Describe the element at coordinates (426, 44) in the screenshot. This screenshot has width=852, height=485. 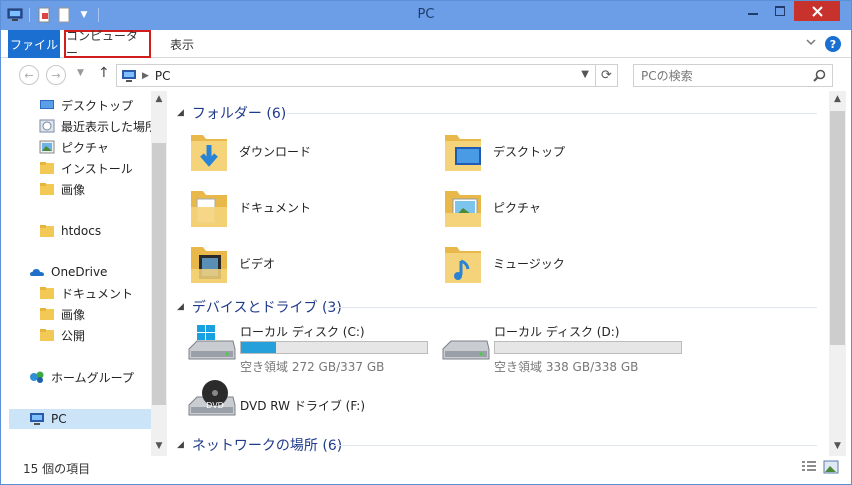
I see `ribbon-tabs: ファイル コンピューター 表示 ?` at that location.